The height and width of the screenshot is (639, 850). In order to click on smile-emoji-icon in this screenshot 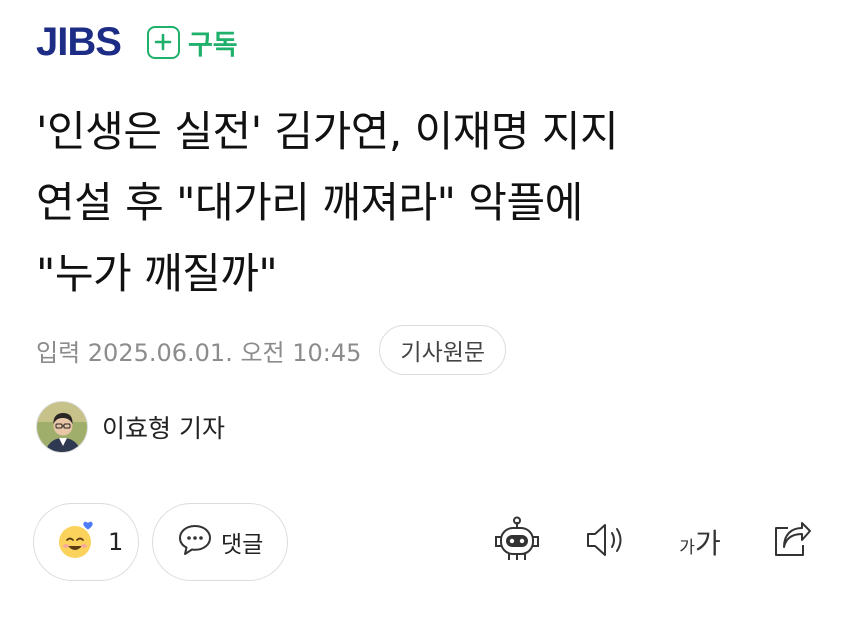, I will do `click(77, 542)`.